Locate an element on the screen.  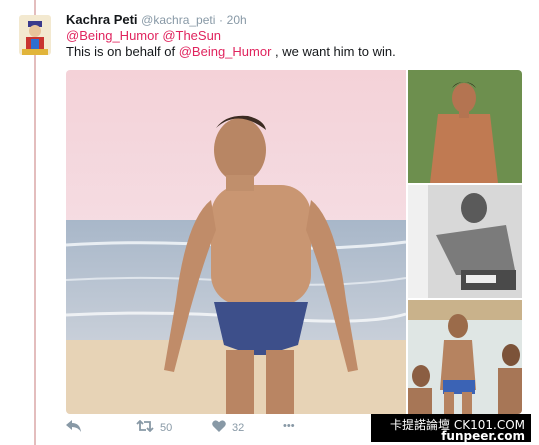
more-options-icon: ••• is located at coordinates (289, 426).